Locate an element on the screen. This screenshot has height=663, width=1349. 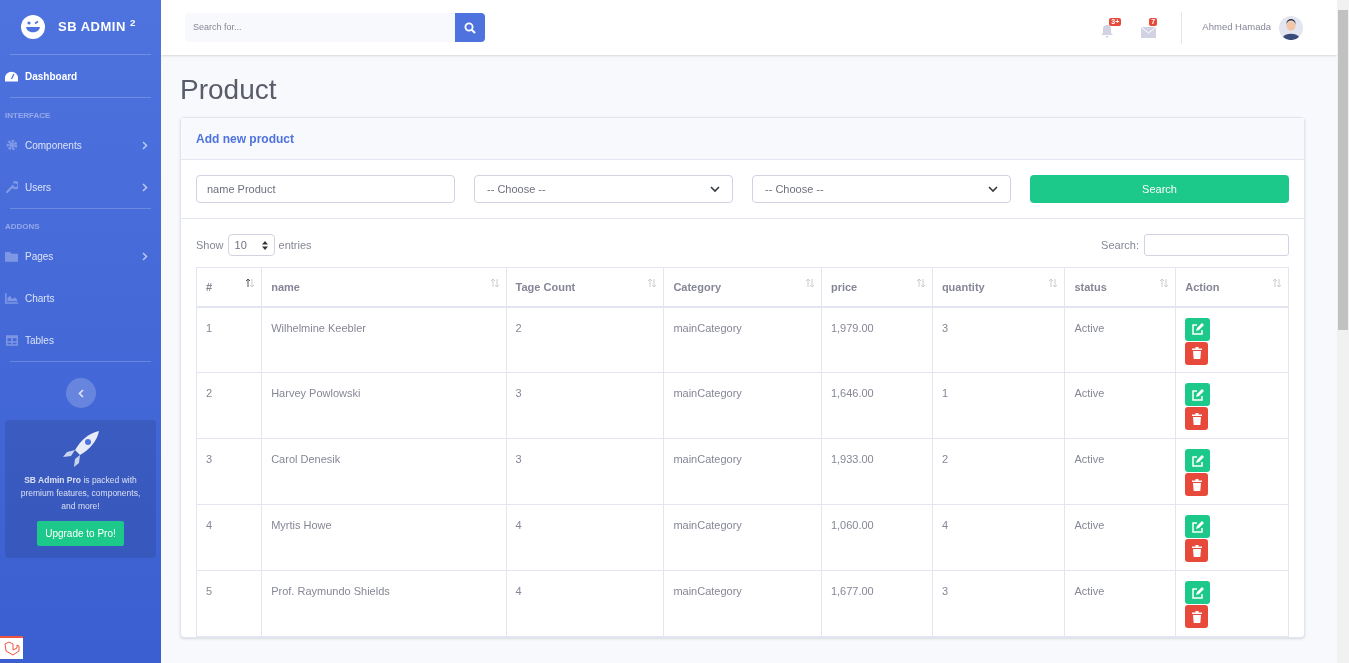
column-header: Action is located at coordinates (1232, 287).